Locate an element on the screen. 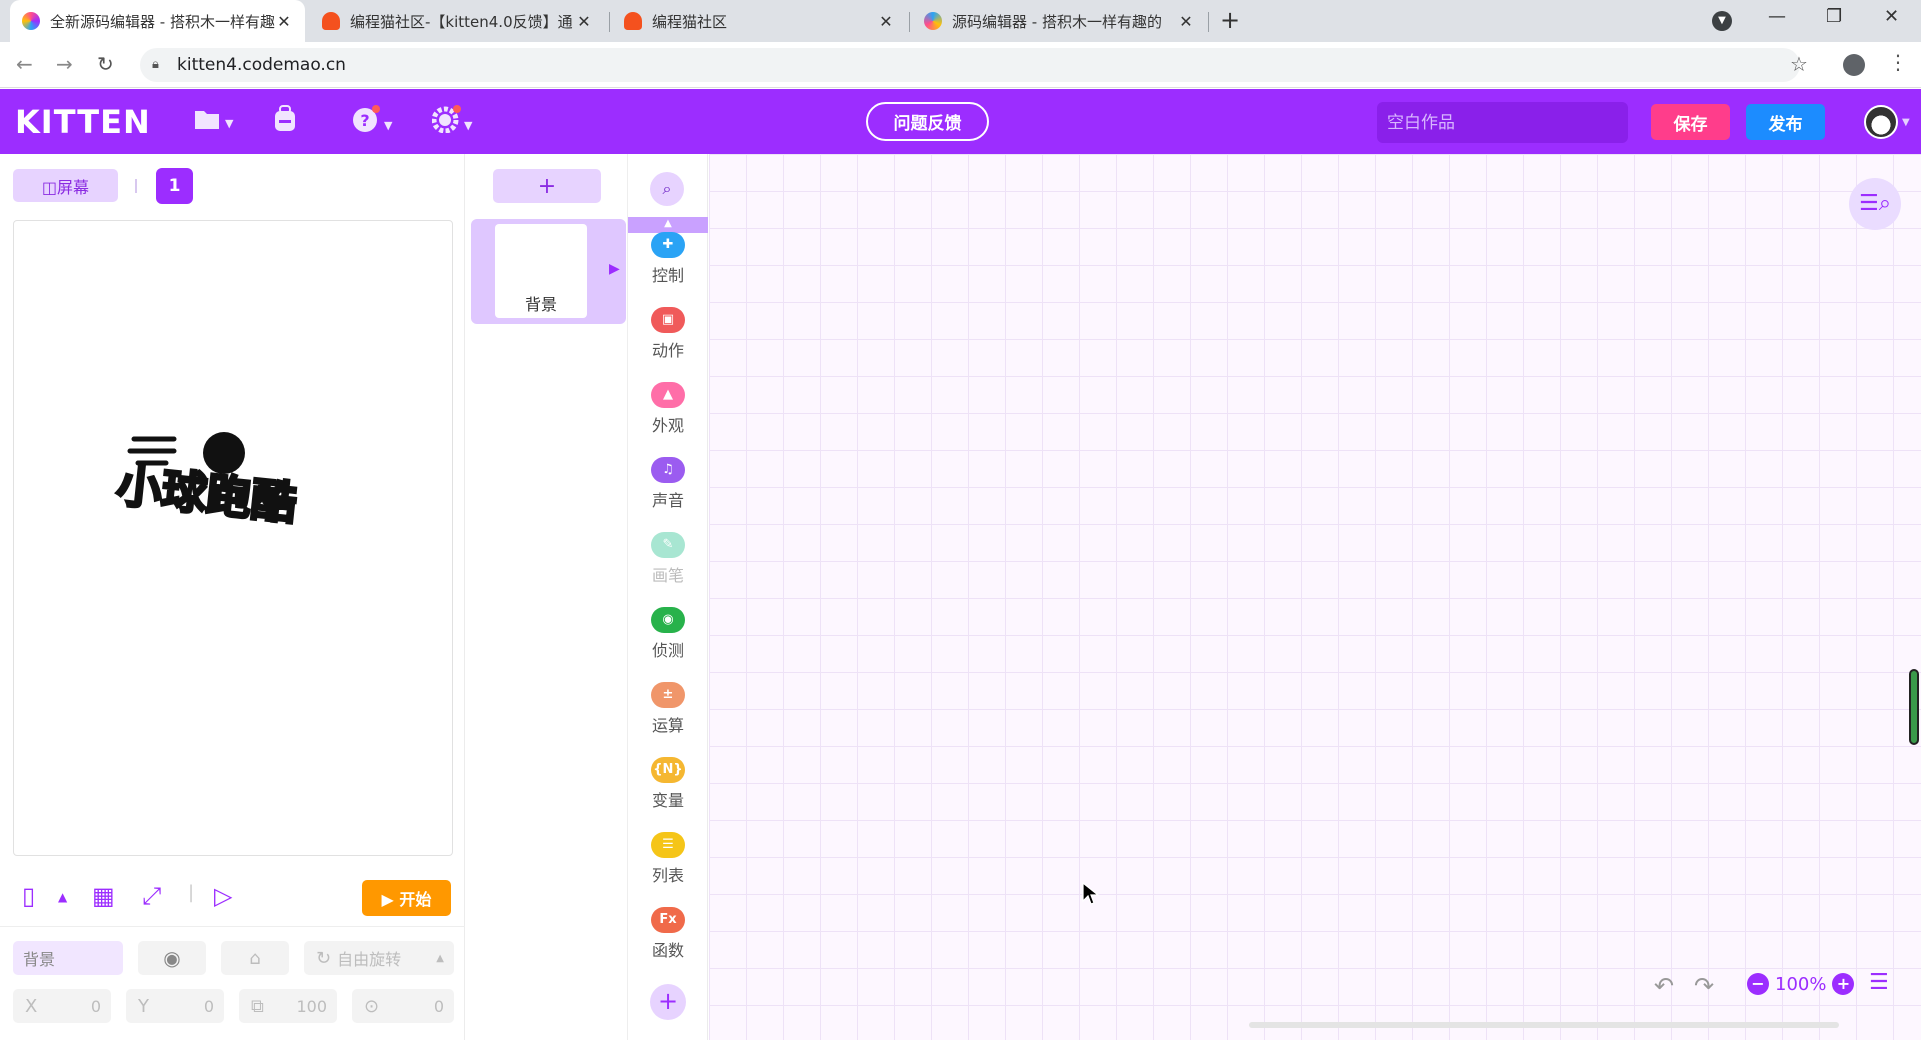  tab-title: 源码编辑器 - 搭积木一样有趣的 is located at coordinates (1057, 21).